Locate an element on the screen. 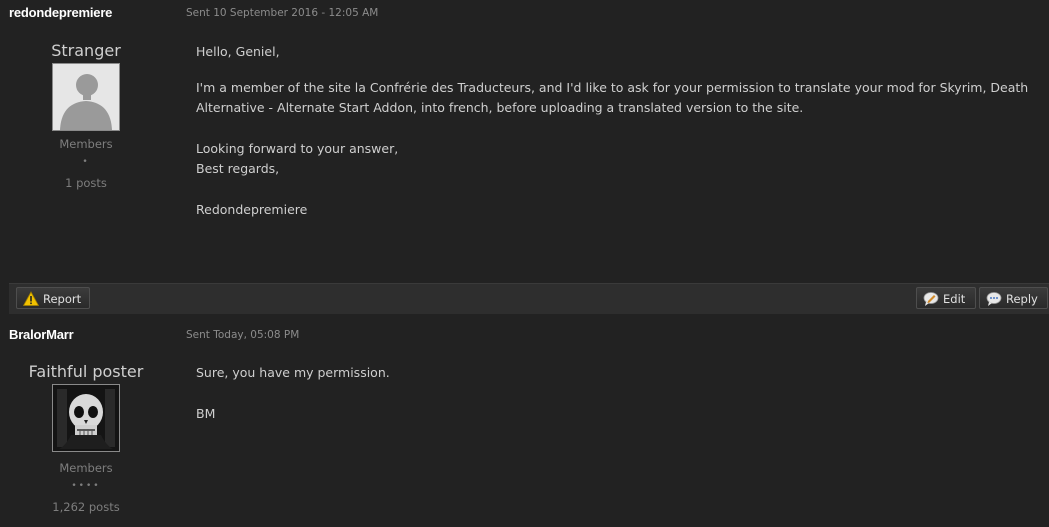 Image resolution: width=1049 pixels, height=527 pixels. body-paragraph: Sure, you have my permission. is located at coordinates (293, 372).